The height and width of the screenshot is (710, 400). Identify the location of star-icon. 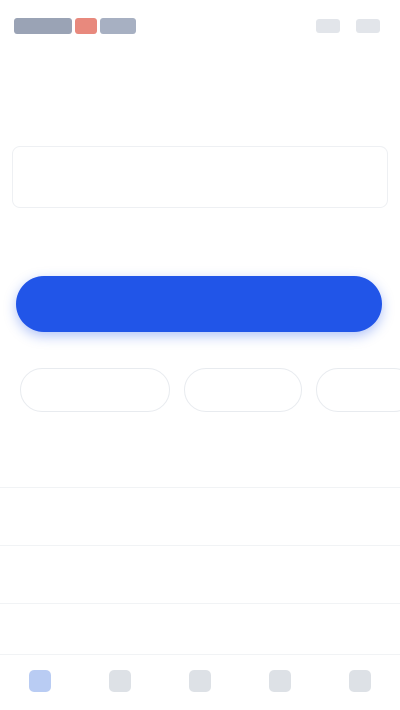
(120, 680).